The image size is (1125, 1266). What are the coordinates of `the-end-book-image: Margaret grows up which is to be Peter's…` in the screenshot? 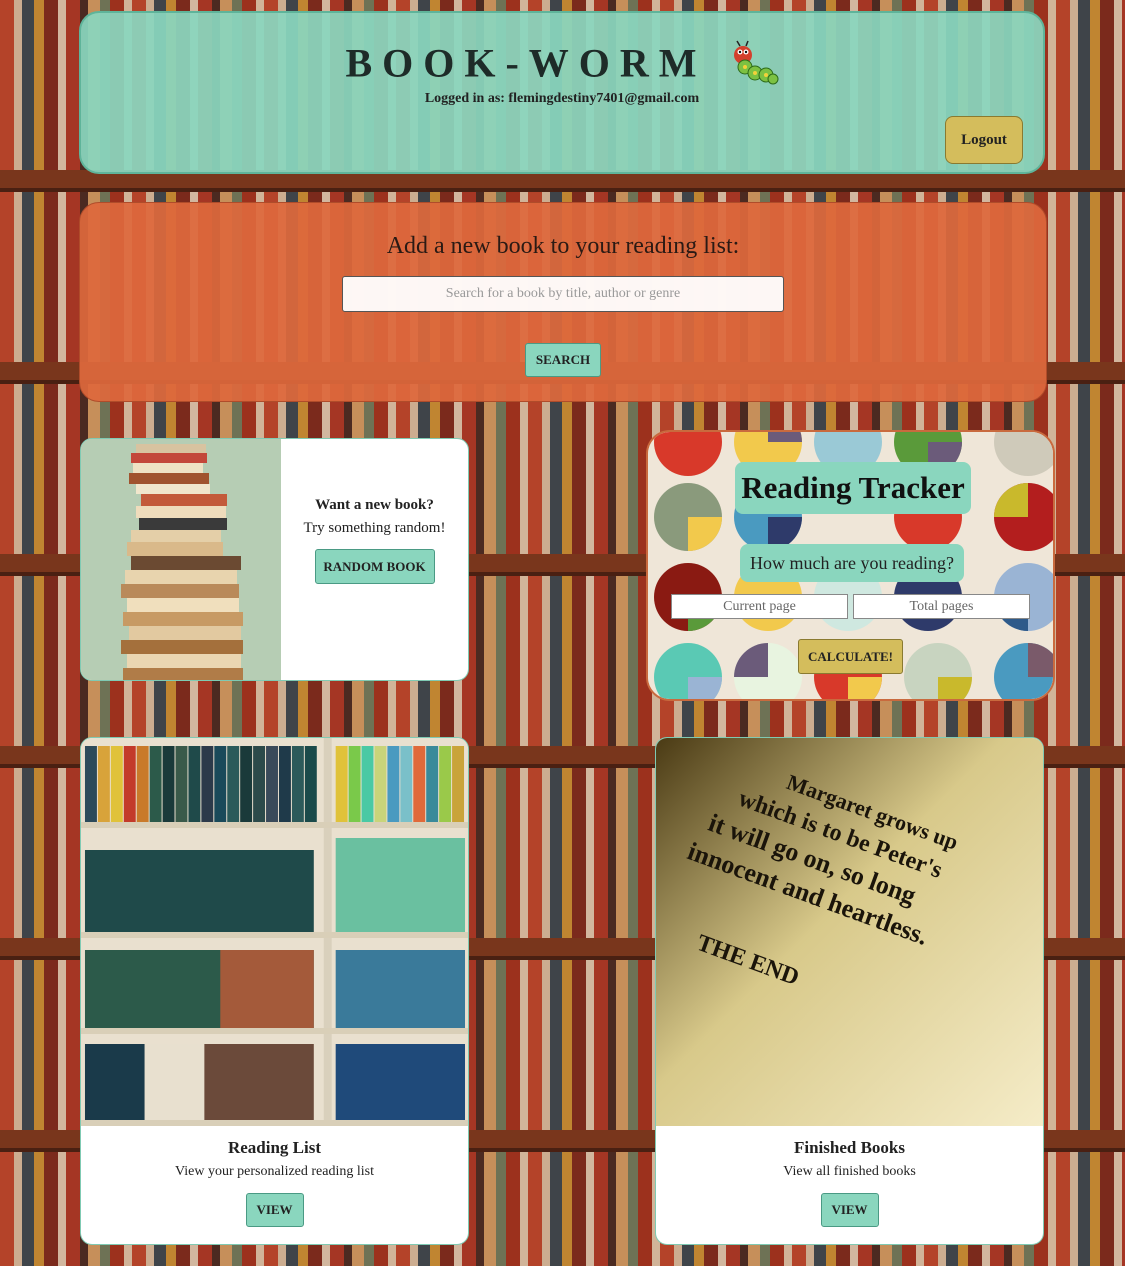 It's located at (849, 932).